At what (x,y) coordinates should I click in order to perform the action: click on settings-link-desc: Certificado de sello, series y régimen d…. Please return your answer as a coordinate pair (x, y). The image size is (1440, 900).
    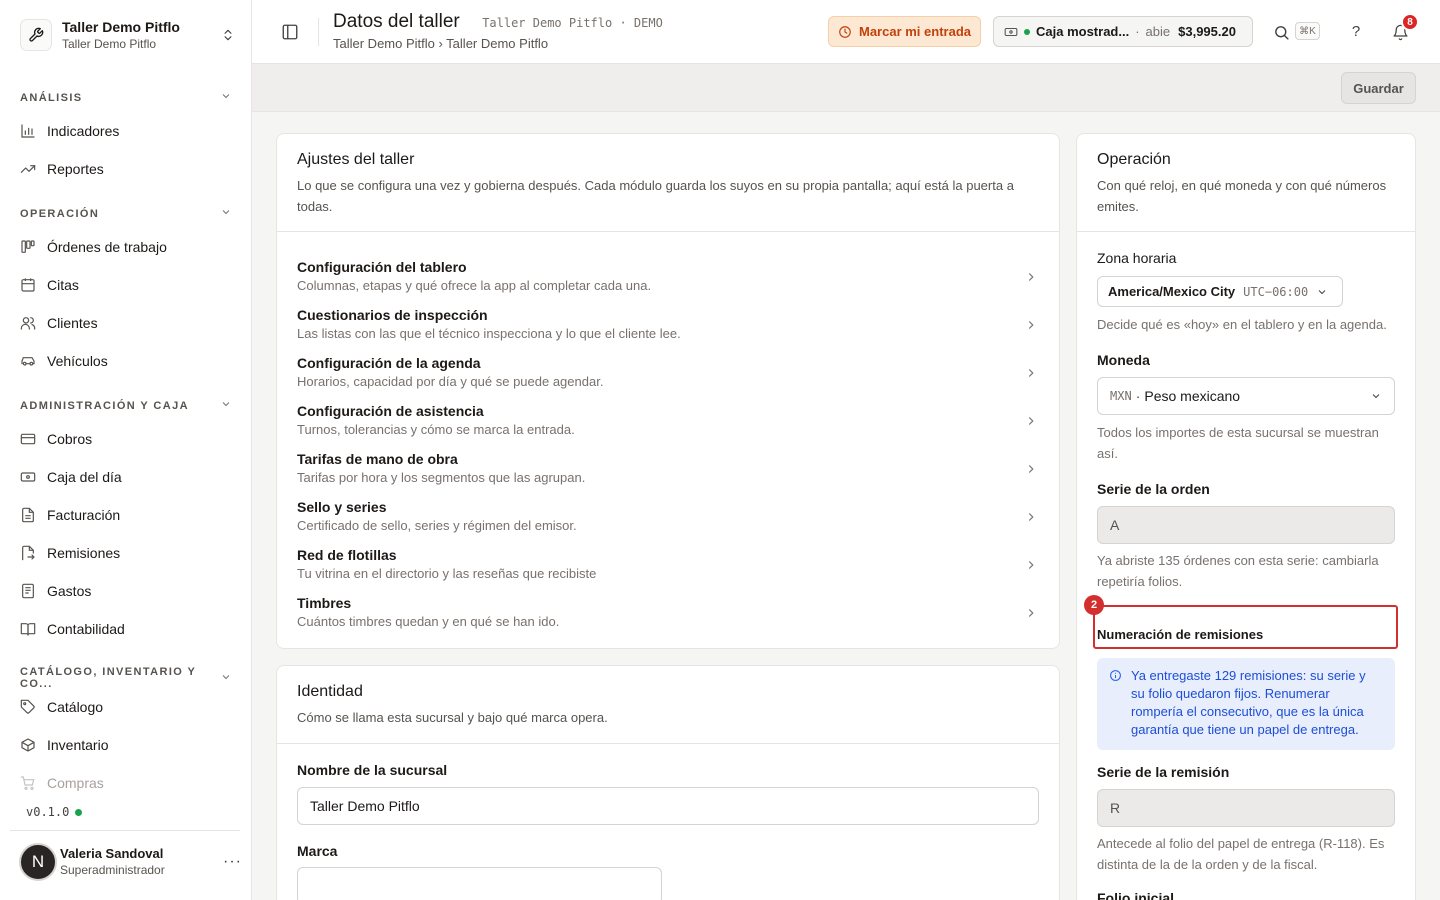
    Looking at the image, I should click on (437, 525).